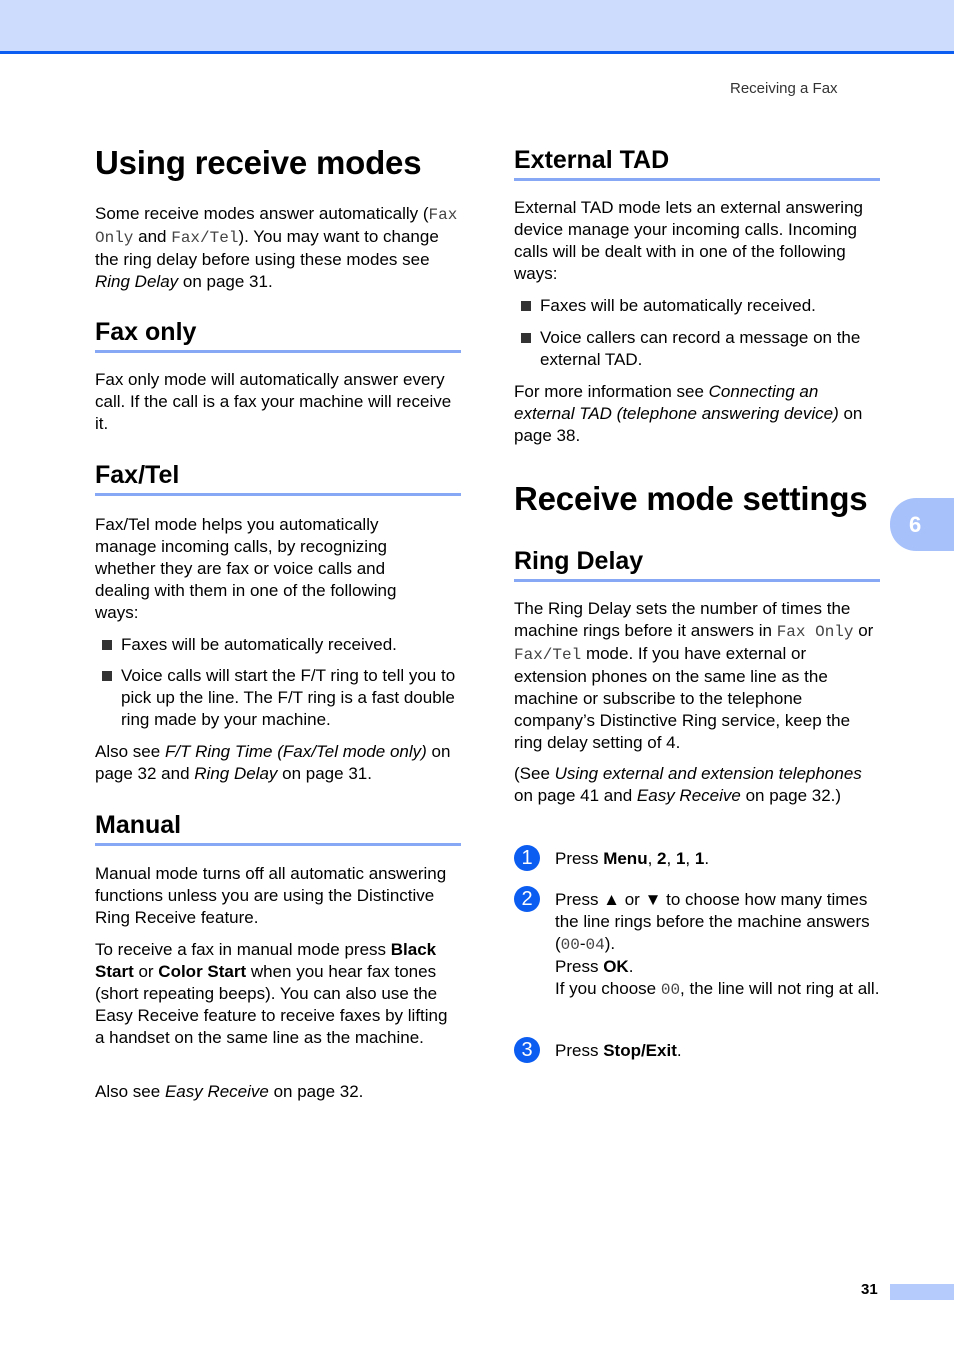 The height and width of the screenshot is (1348, 954). Describe the element at coordinates (784, 88) in the screenshot. I see `running-title: Receiving a Fax` at that location.